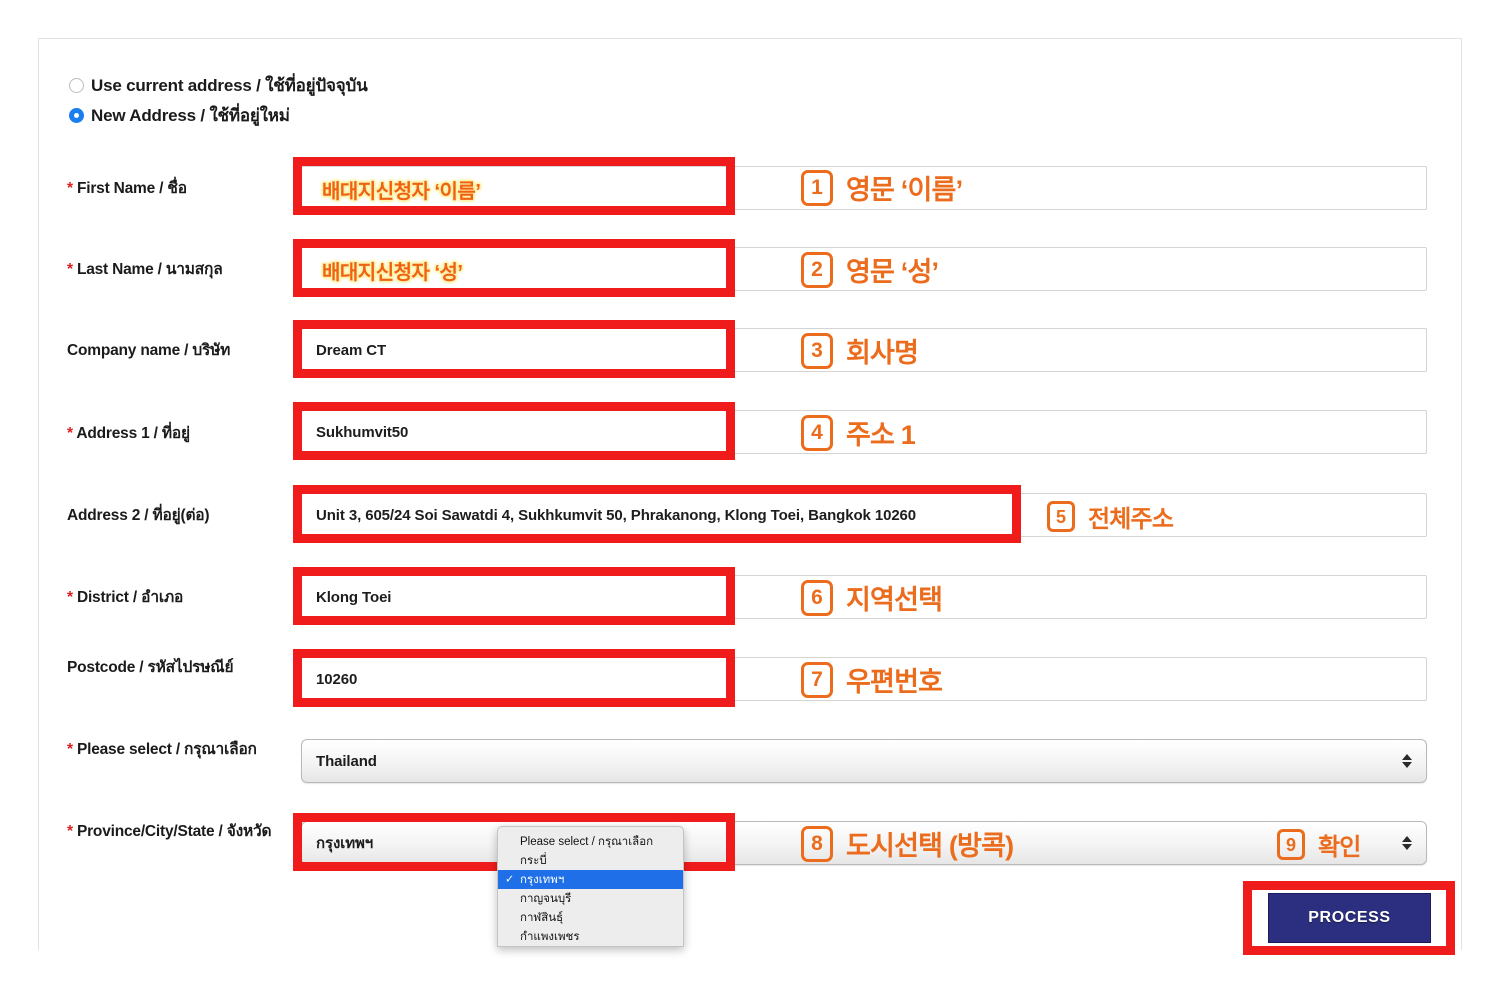 This screenshot has height=1000, width=1500. What do you see at coordinates (162, 749) in the screenshot?
I see `label-country-select: * Please select / กรุณาเลือก` at bounding box center [162, 749].